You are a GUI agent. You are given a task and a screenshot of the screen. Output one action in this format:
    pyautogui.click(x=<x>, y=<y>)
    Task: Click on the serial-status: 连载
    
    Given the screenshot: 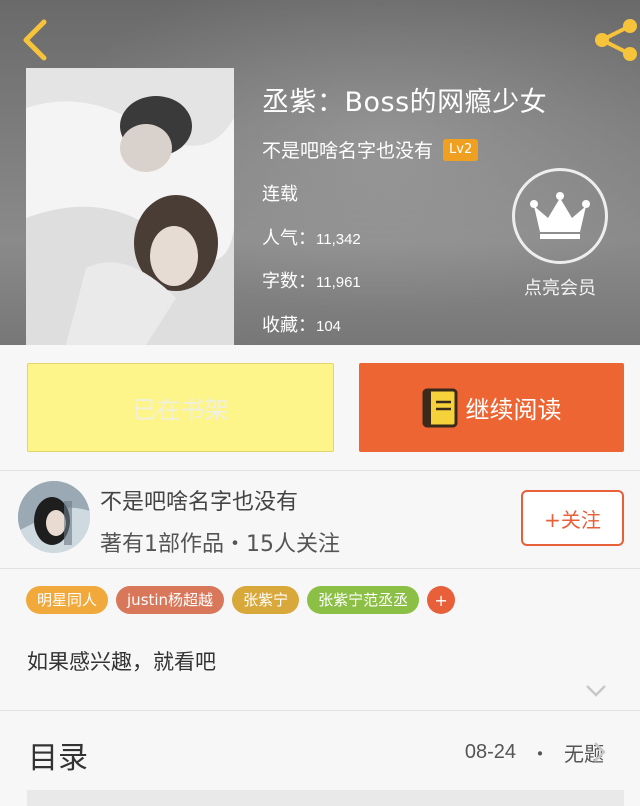 What is the action you would take?
    pyautogui.click(x=280, y=194)
    